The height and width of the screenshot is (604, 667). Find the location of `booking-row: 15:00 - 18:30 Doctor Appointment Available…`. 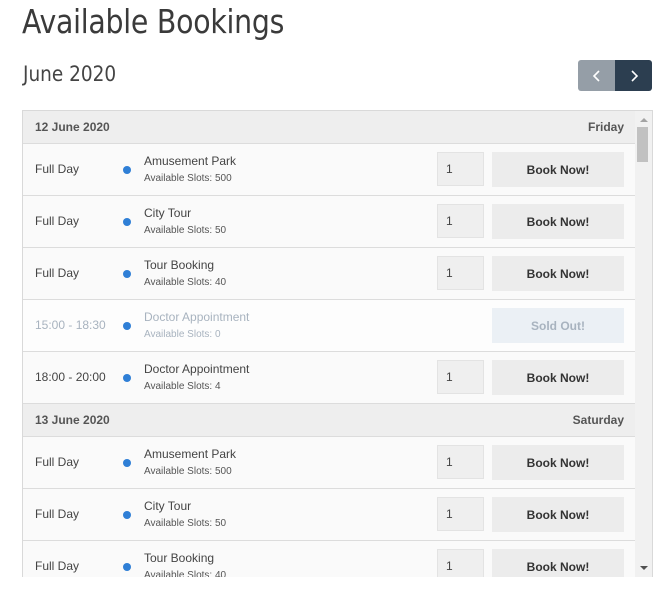

booking-row: 15:00 - 18:30 Doctor Appointment Available… is located at coordinates (329, 326).